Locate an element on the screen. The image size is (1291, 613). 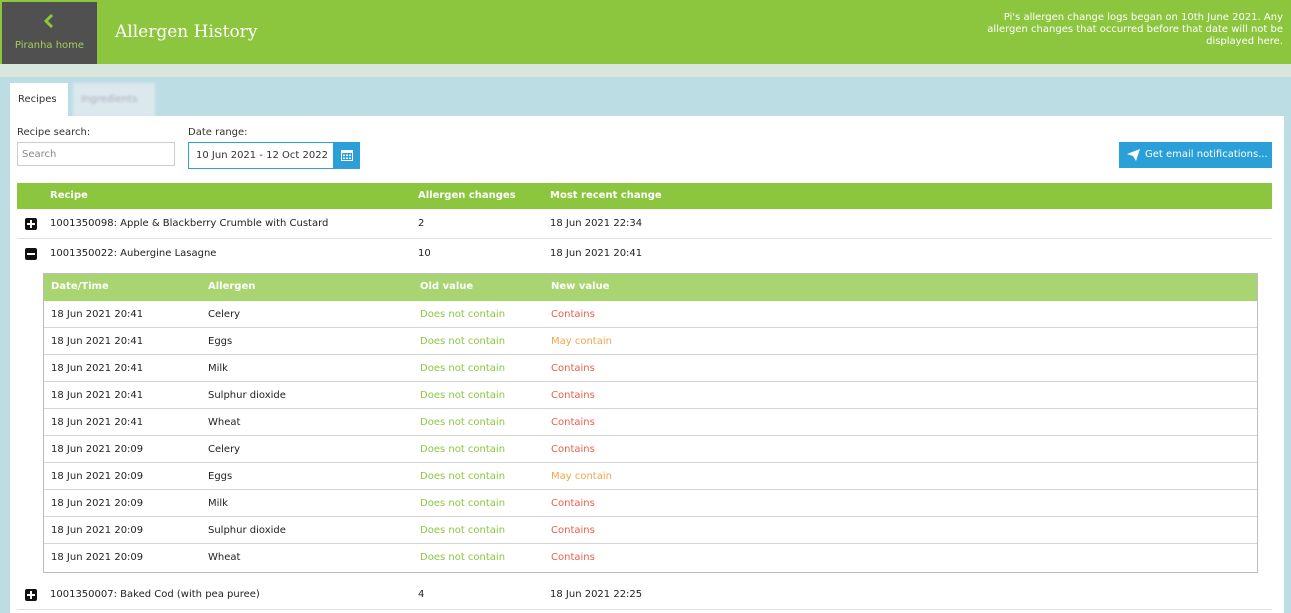
sub-bar is located at coordinates (645, 70).